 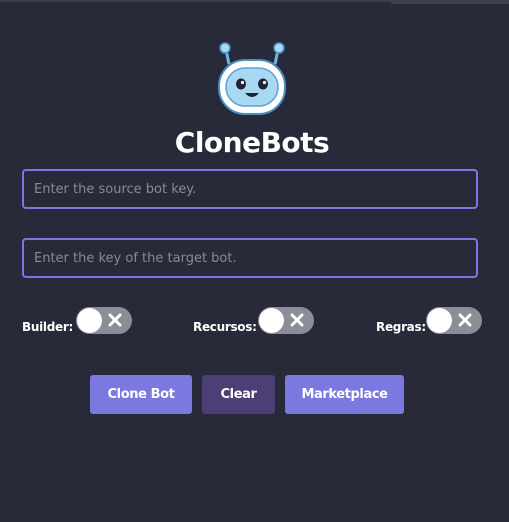 What do you see at coordinates (238, 394) in the screenshot?
I see `clear-button: Clear` at bounding box center [238, 394].